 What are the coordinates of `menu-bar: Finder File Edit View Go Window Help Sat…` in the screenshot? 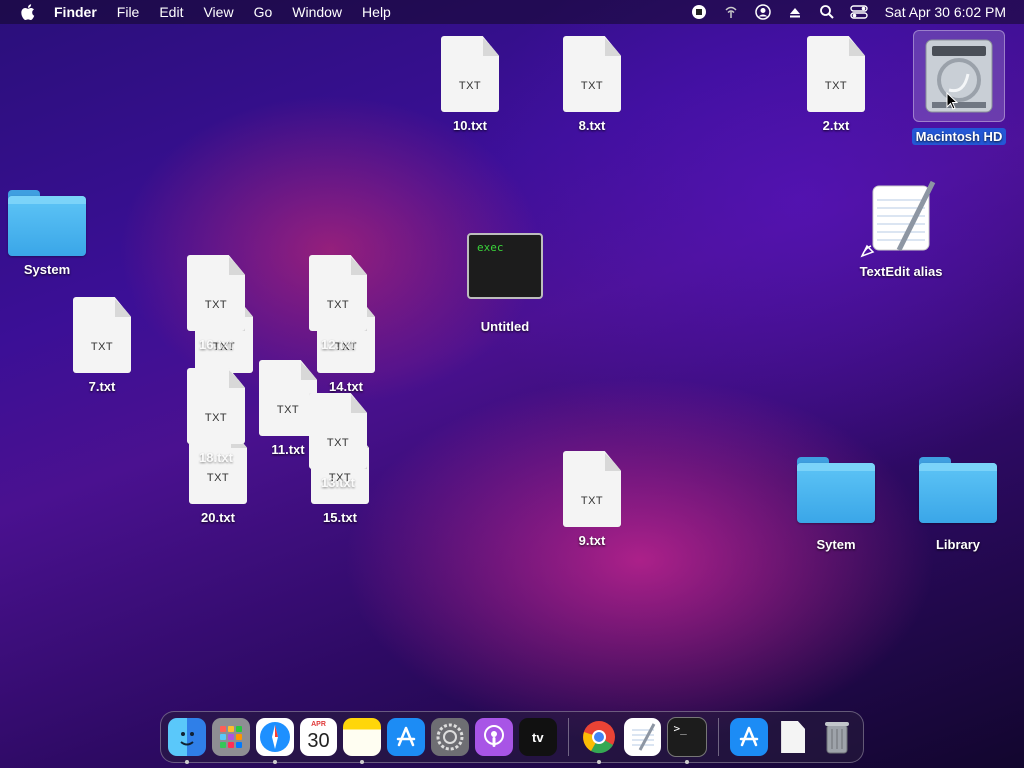 It's located at (512, 12).